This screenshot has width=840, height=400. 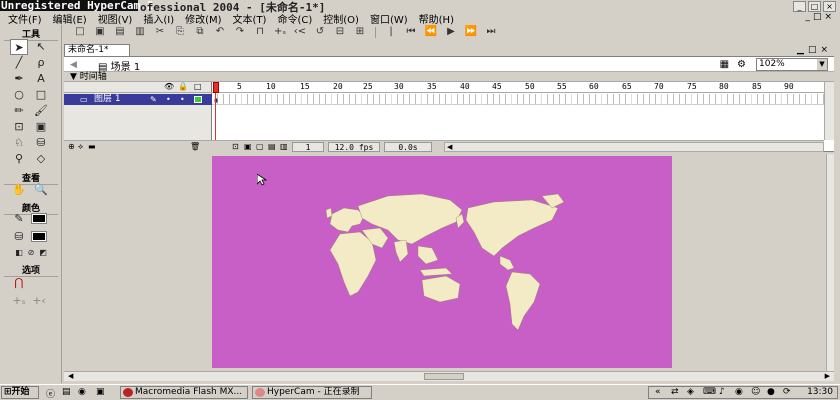 I want to click on menu-modify: 修改(M), so click(x=203, y=18).